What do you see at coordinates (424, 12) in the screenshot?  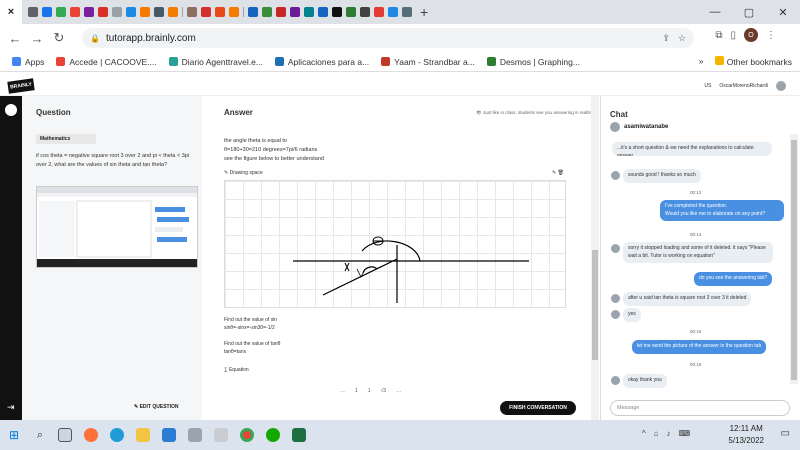 I see `new-tab-button: +` at bounding box center [424, 12].